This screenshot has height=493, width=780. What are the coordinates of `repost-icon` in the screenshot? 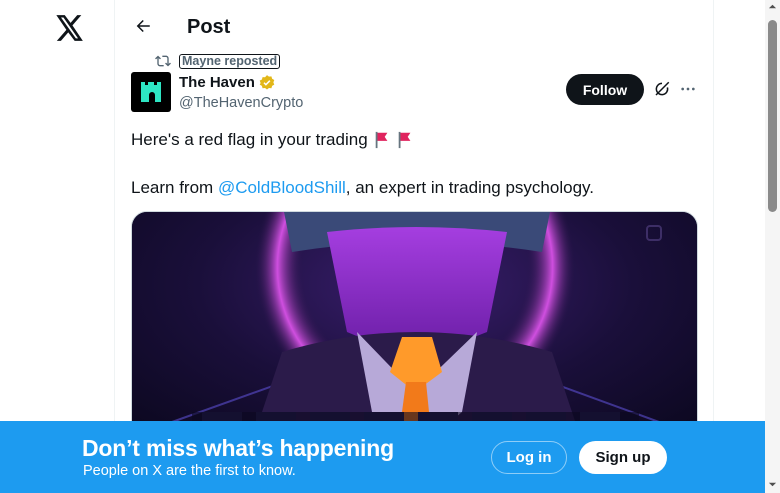 It's located at (163, 61).